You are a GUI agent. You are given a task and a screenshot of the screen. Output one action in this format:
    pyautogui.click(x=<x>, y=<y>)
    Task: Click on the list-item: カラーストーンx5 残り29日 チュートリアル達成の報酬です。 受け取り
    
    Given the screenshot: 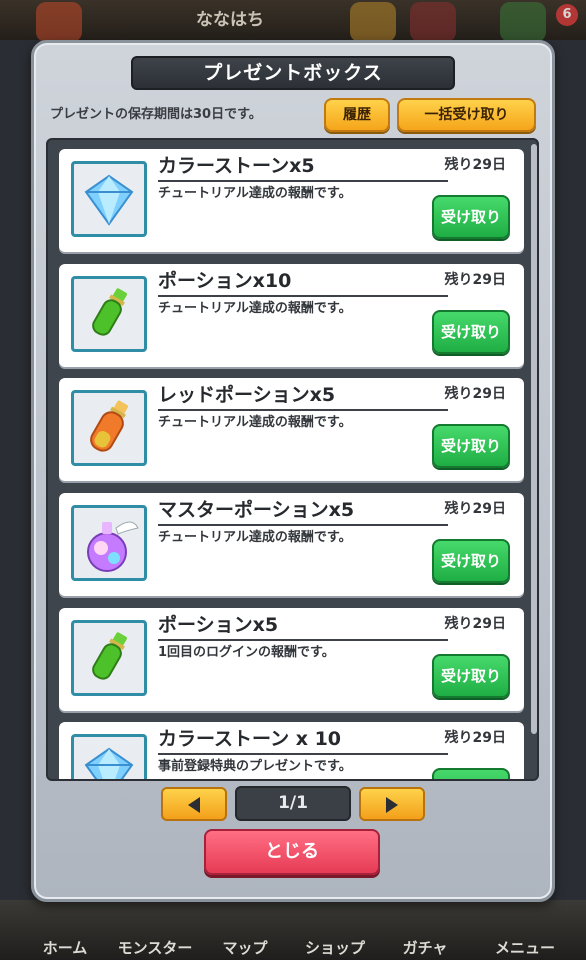 What is the action you would take?
    pyautogui.click(x=291, y=200)
    